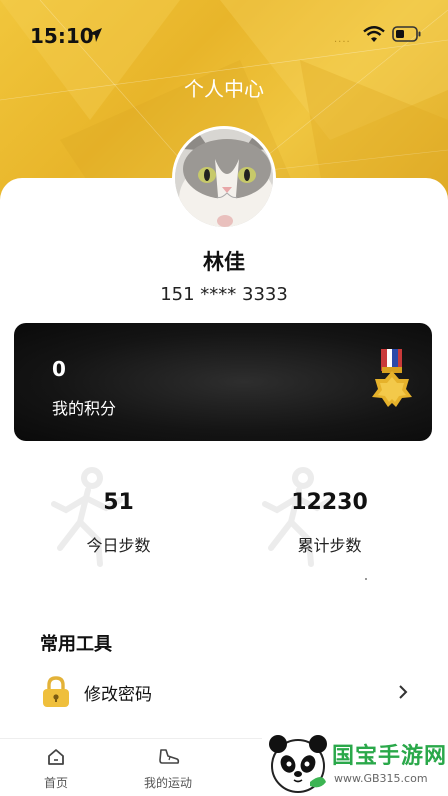 The image size is (448, 796). What do you see at coordinates (224, 262) in the screenshot?
I see `user-name: 林佳` at bounding box center [224, 262].